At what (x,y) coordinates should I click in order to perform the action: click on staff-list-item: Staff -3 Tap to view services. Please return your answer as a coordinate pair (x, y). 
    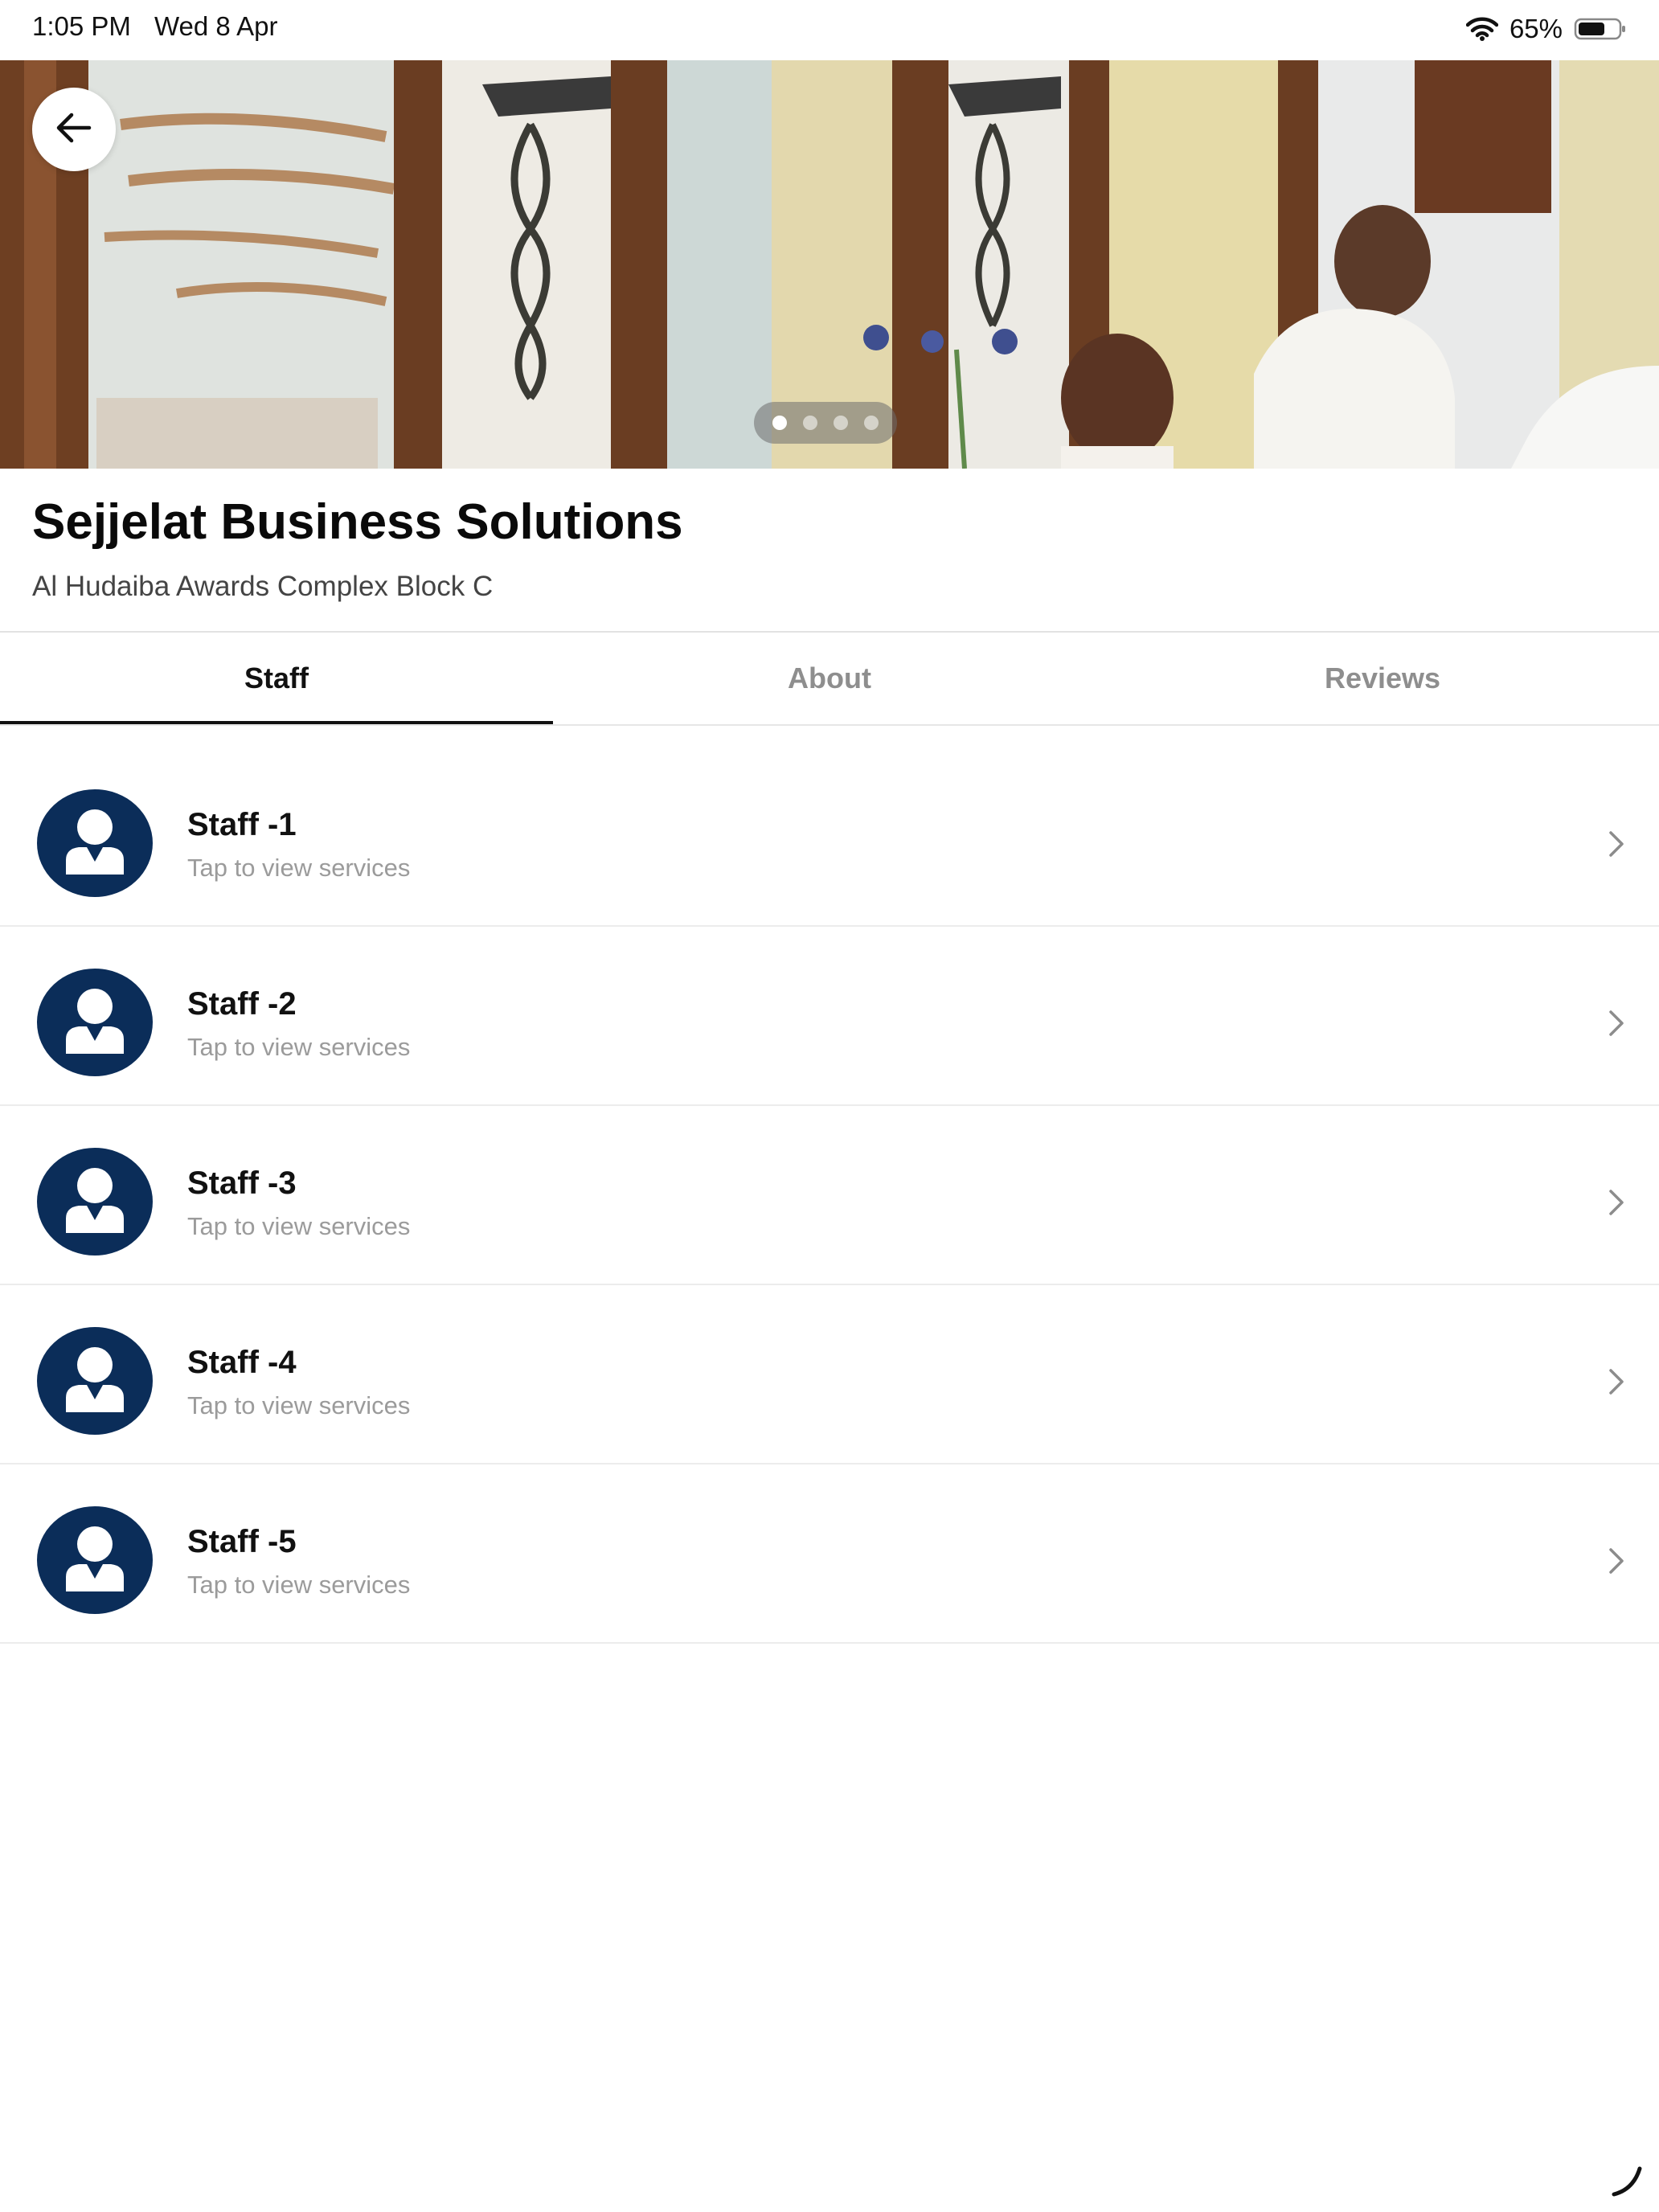
    Looking at the image, I should click on (829, 1195).